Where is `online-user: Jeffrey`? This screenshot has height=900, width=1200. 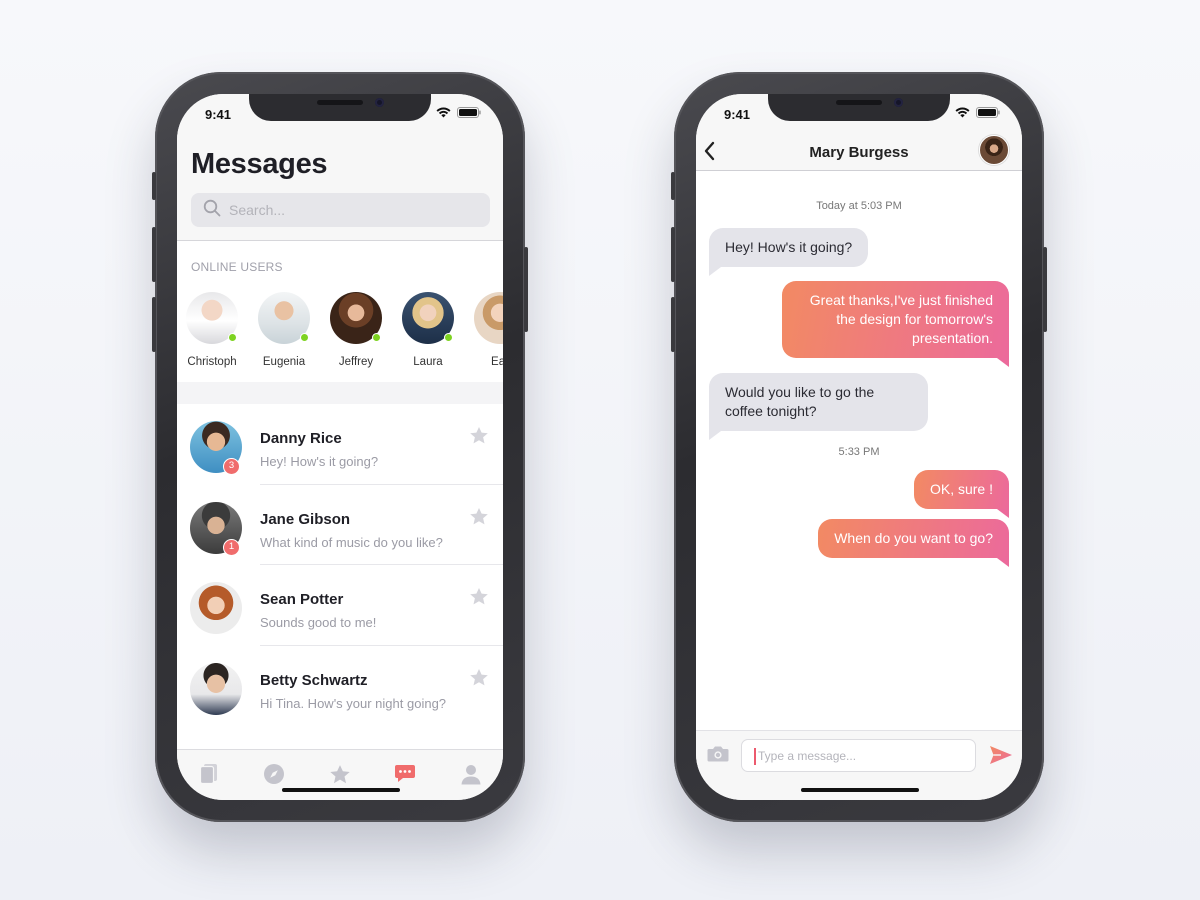 online-user: Jeffrey is located at coordinates (356, 330).